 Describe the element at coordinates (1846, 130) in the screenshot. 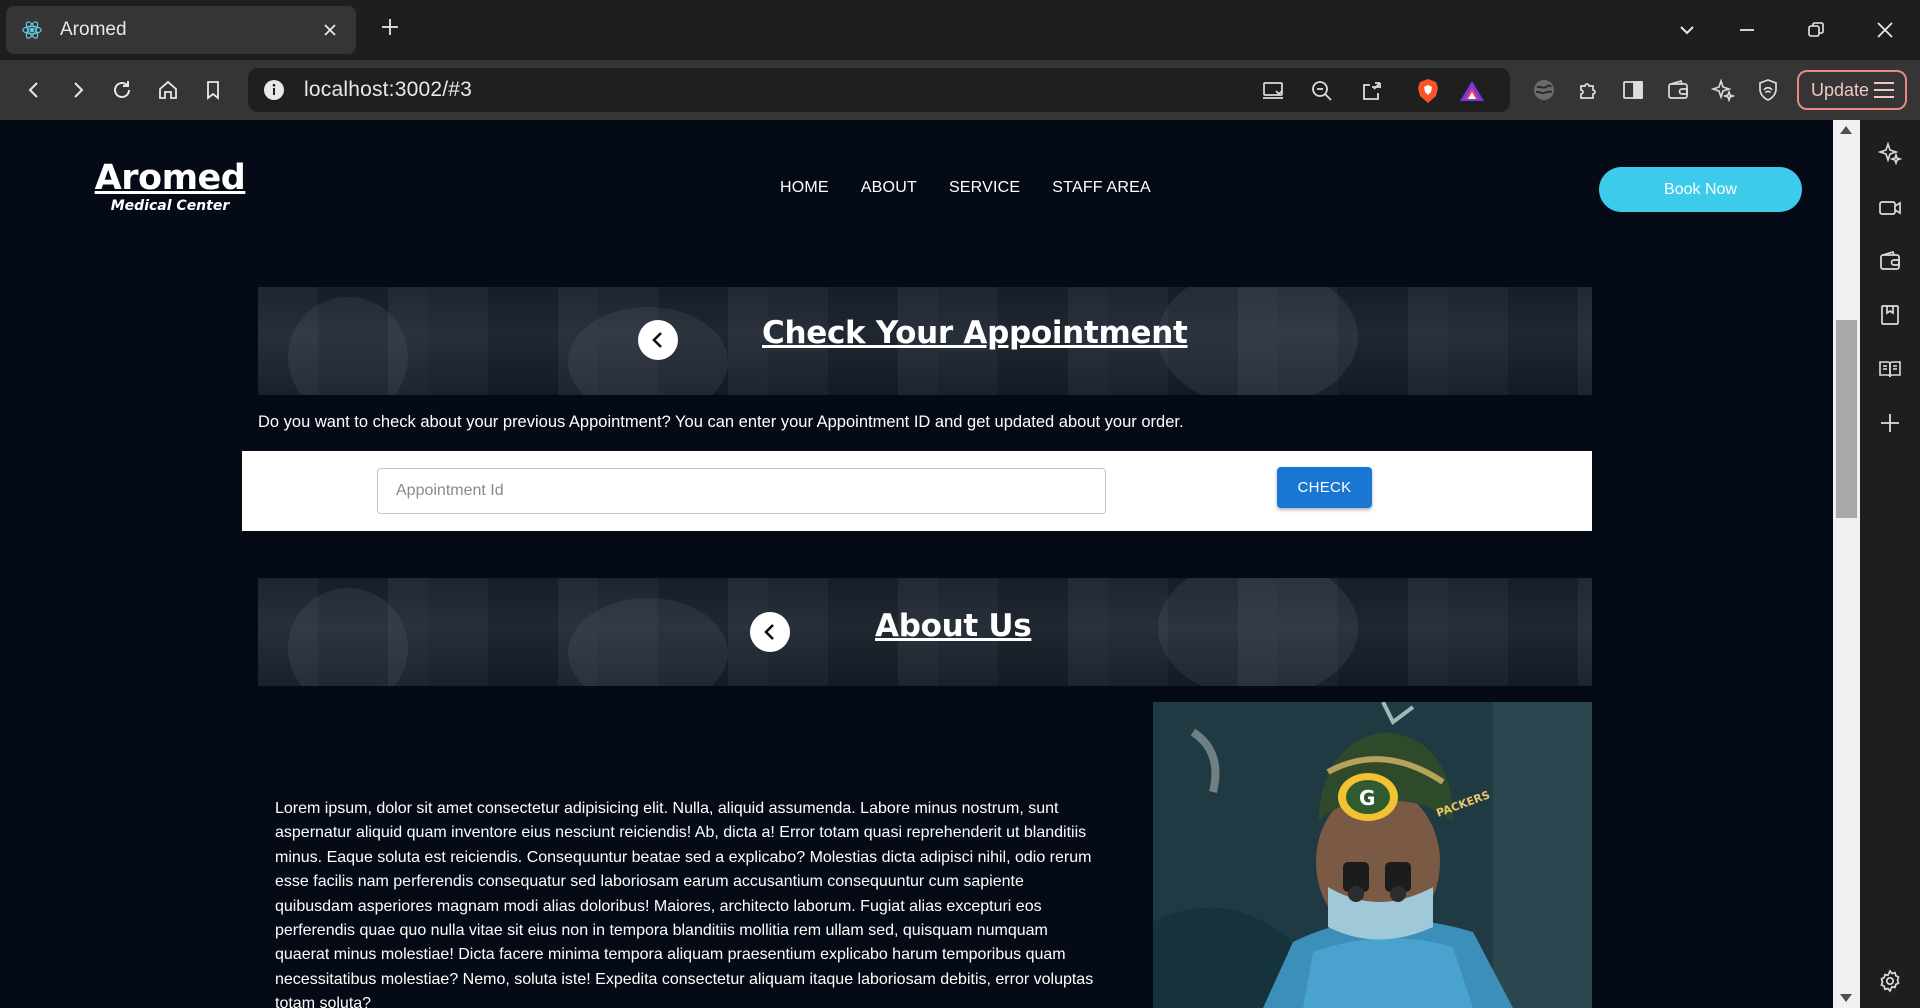

I see `scroll-up-arrow-icon` at that location.